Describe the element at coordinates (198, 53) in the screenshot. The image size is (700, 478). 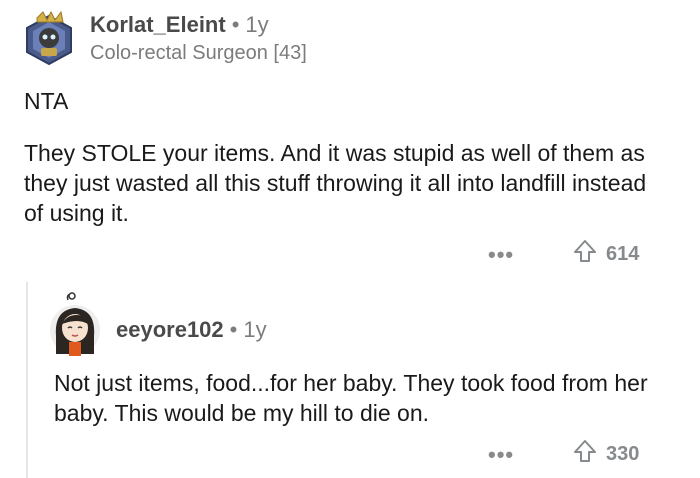
I see `user-flair: Colo-rectal Surgeon [43]` at that location.